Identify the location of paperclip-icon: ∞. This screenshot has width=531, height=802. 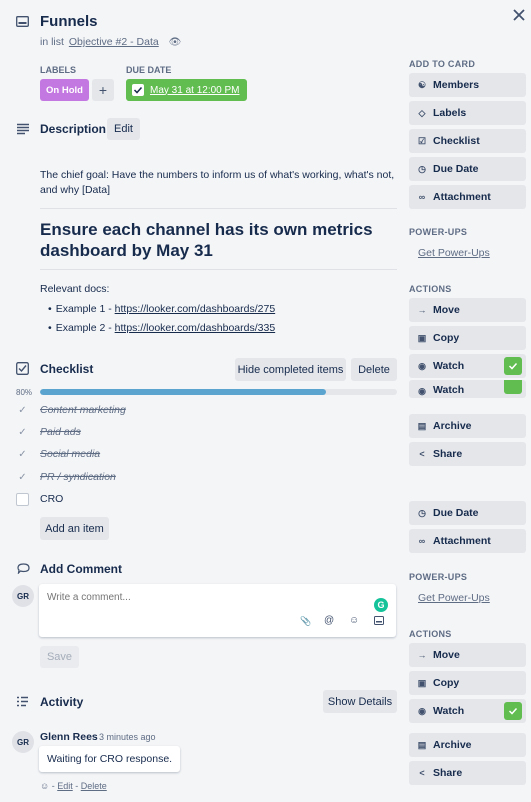
(422, 541).